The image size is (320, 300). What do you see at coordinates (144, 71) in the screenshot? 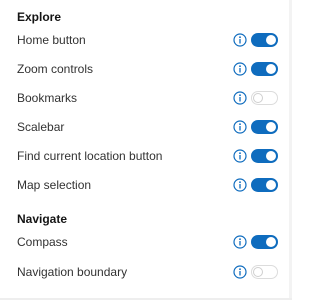
I see `setting-row-zoom-controls: Zoom controls` at bounding box center [144, 71].